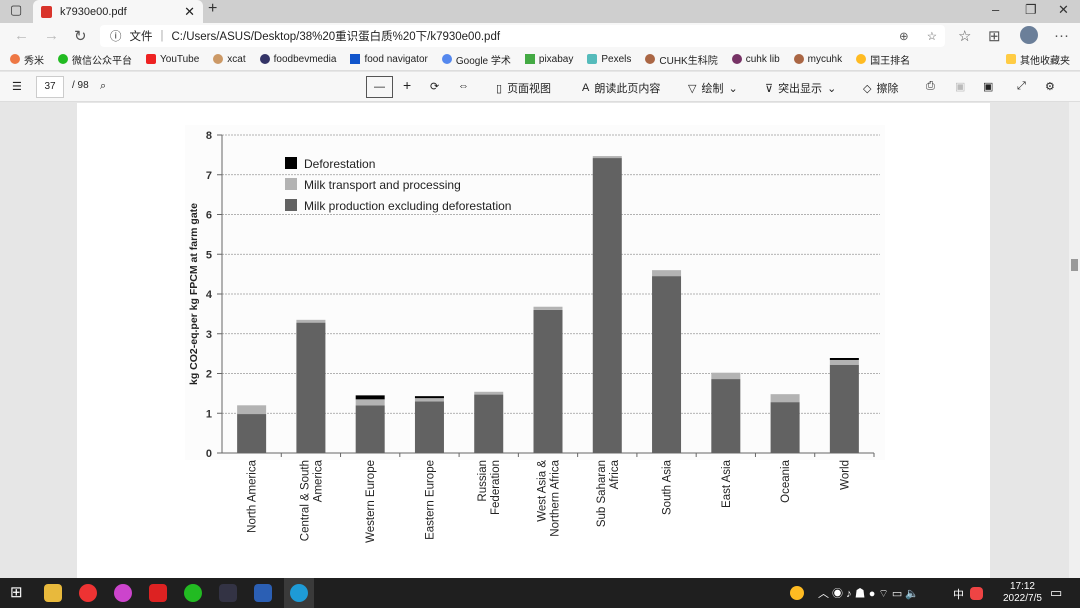  Describe the element at coordinates (615, 474) in the screenshot. I see `x-tick-label: Africa` at that location.